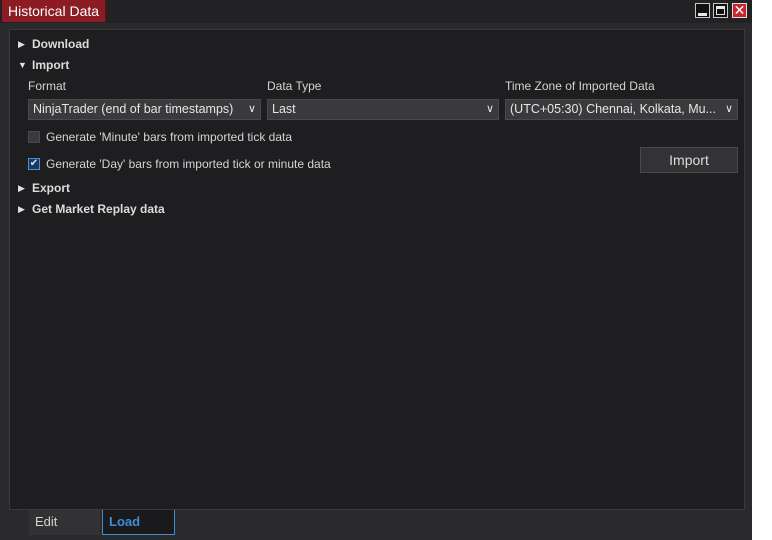 This screenshot has height=540, width=772. I want to click on data-type-label: Data Type, so click(294, 86).